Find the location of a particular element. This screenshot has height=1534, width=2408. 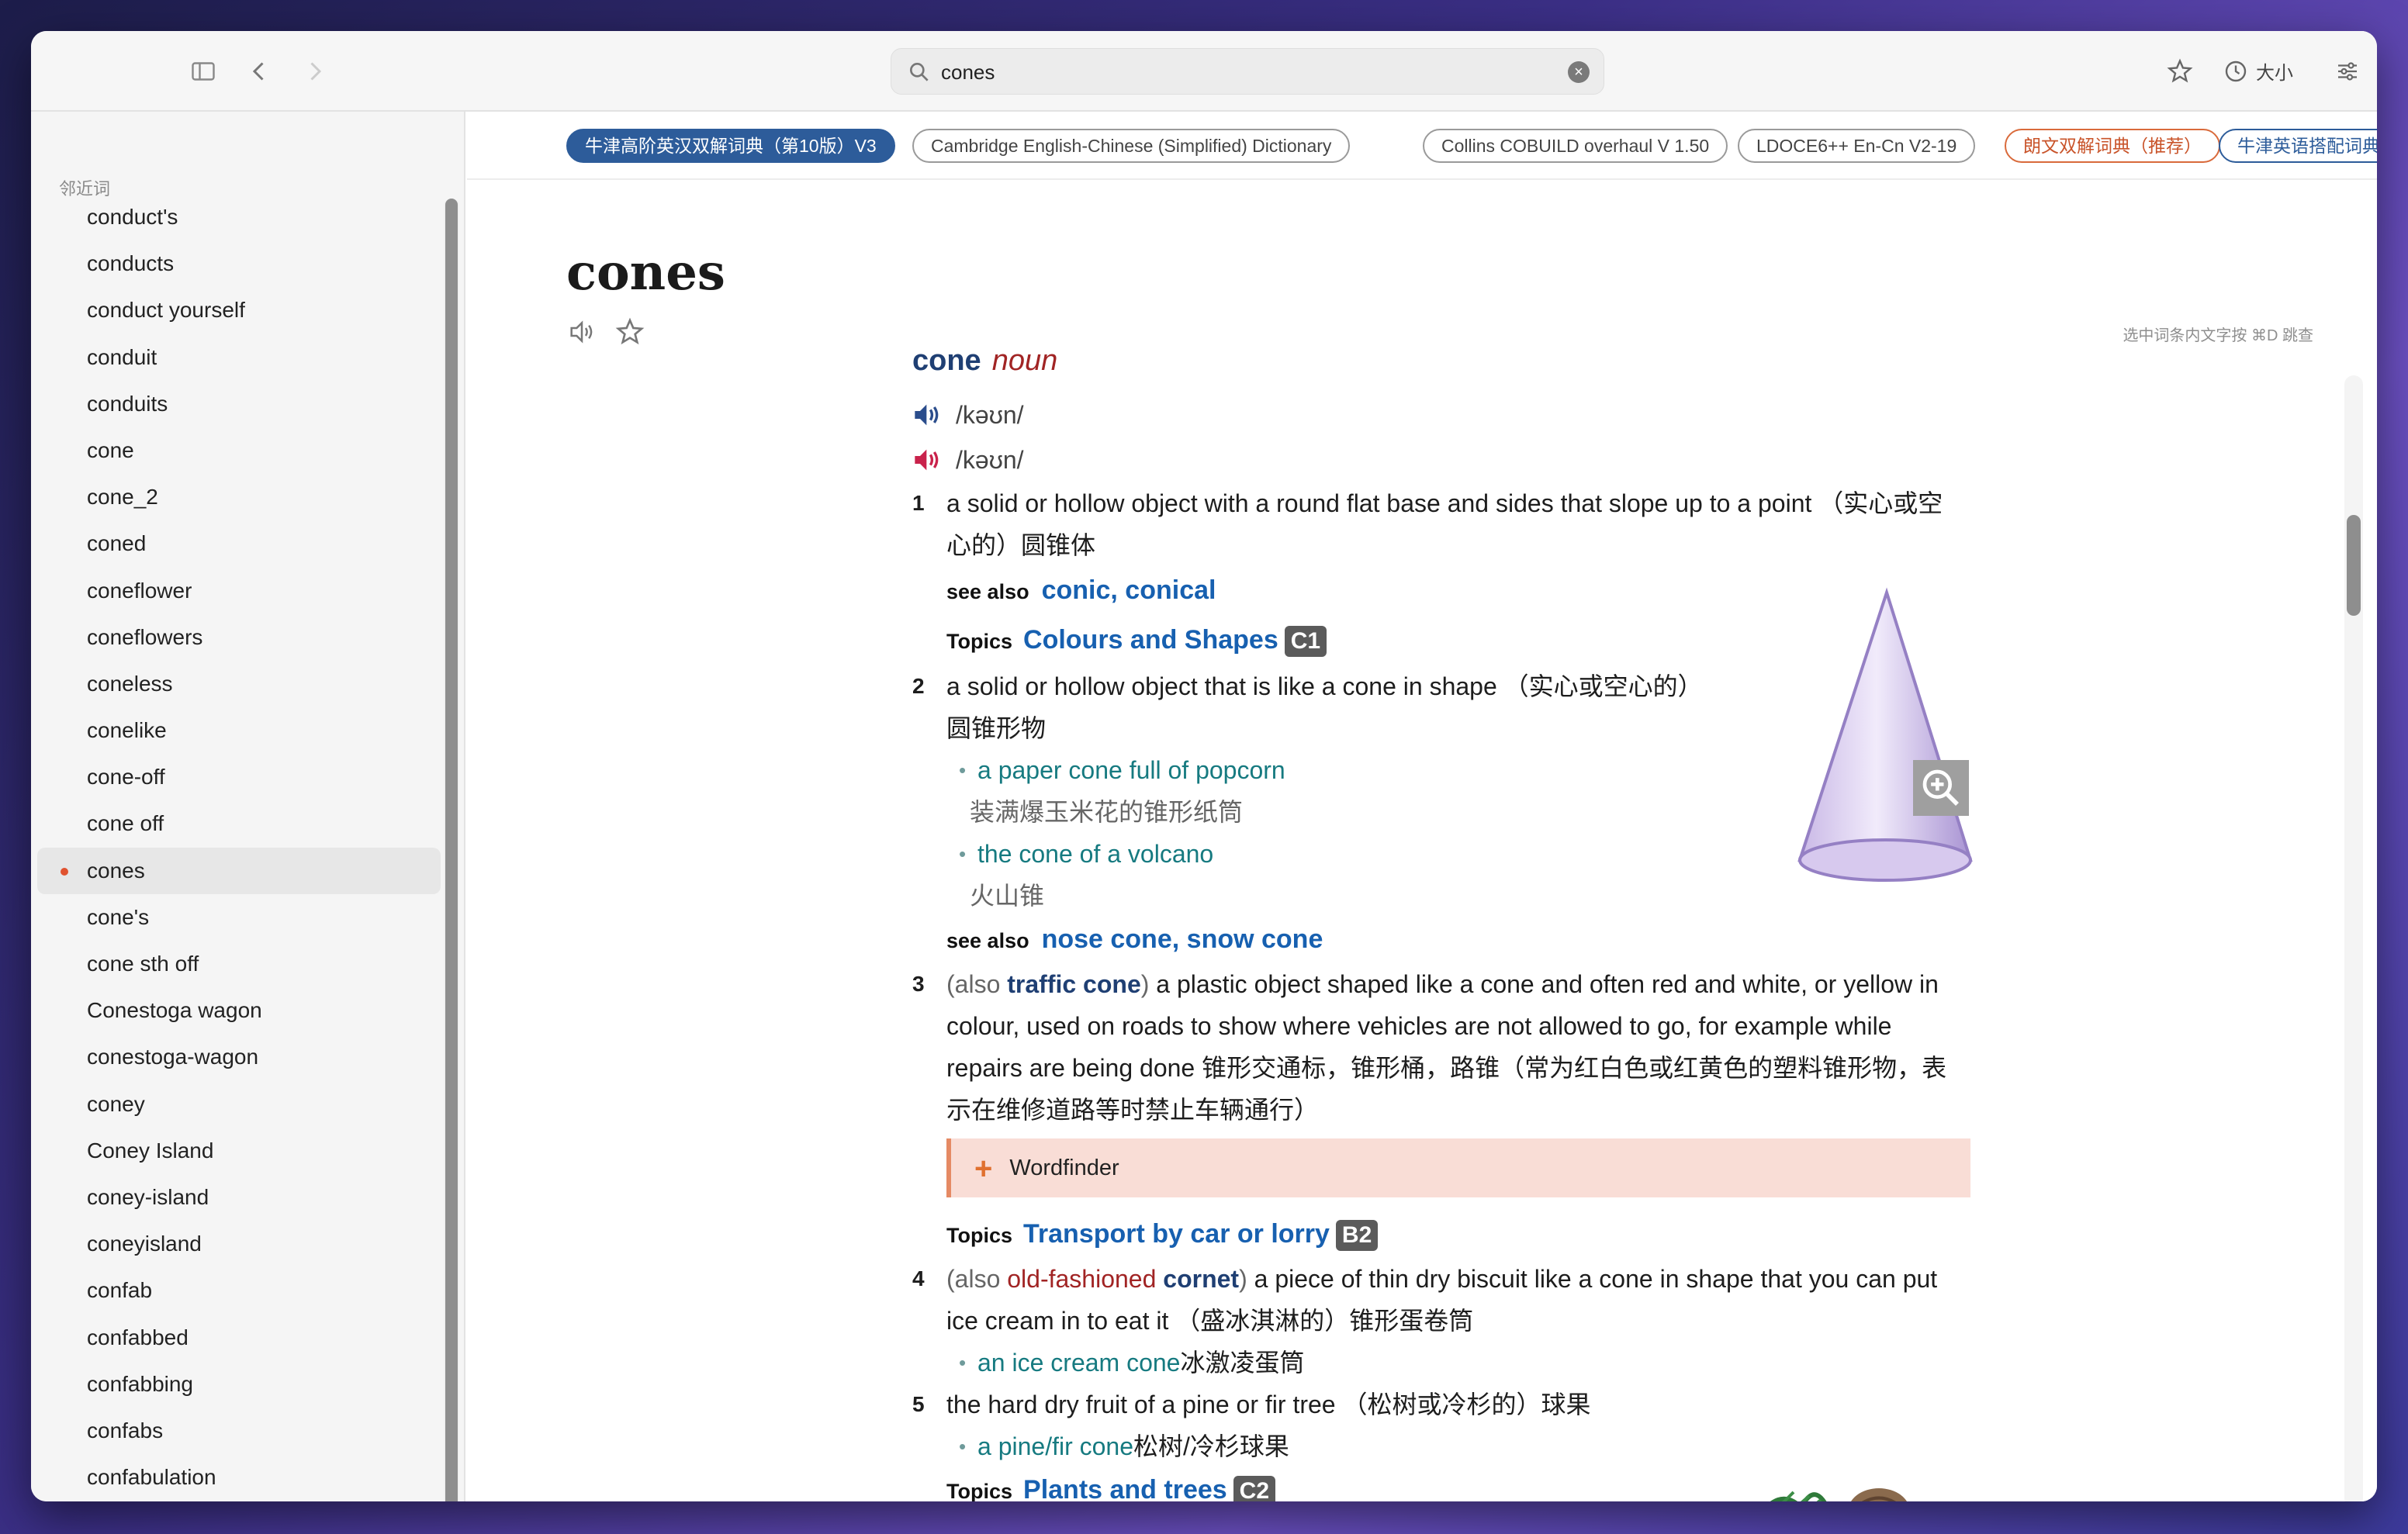

sidebar-scrollbar is located at coordinates (451, 850).